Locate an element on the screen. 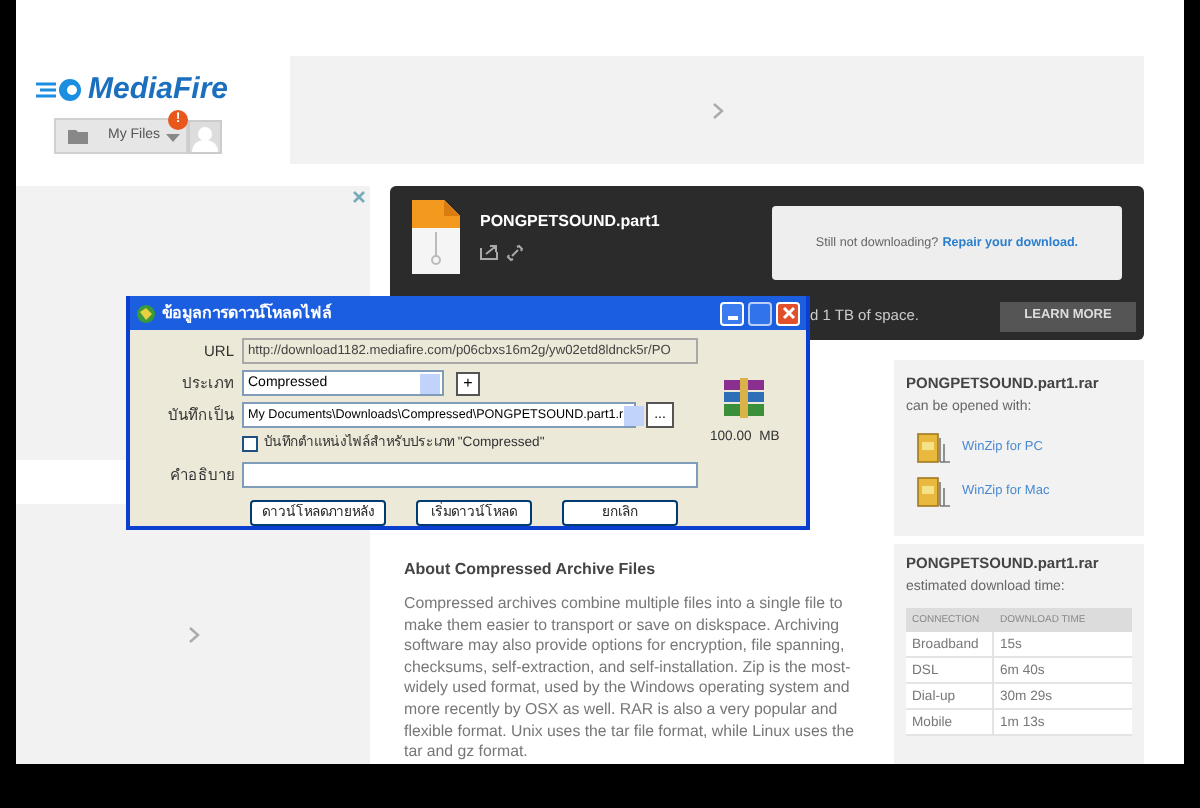 The height and width of the screenshot is (808, 1200). zip-file-icon is located at coordinates (436, 237).